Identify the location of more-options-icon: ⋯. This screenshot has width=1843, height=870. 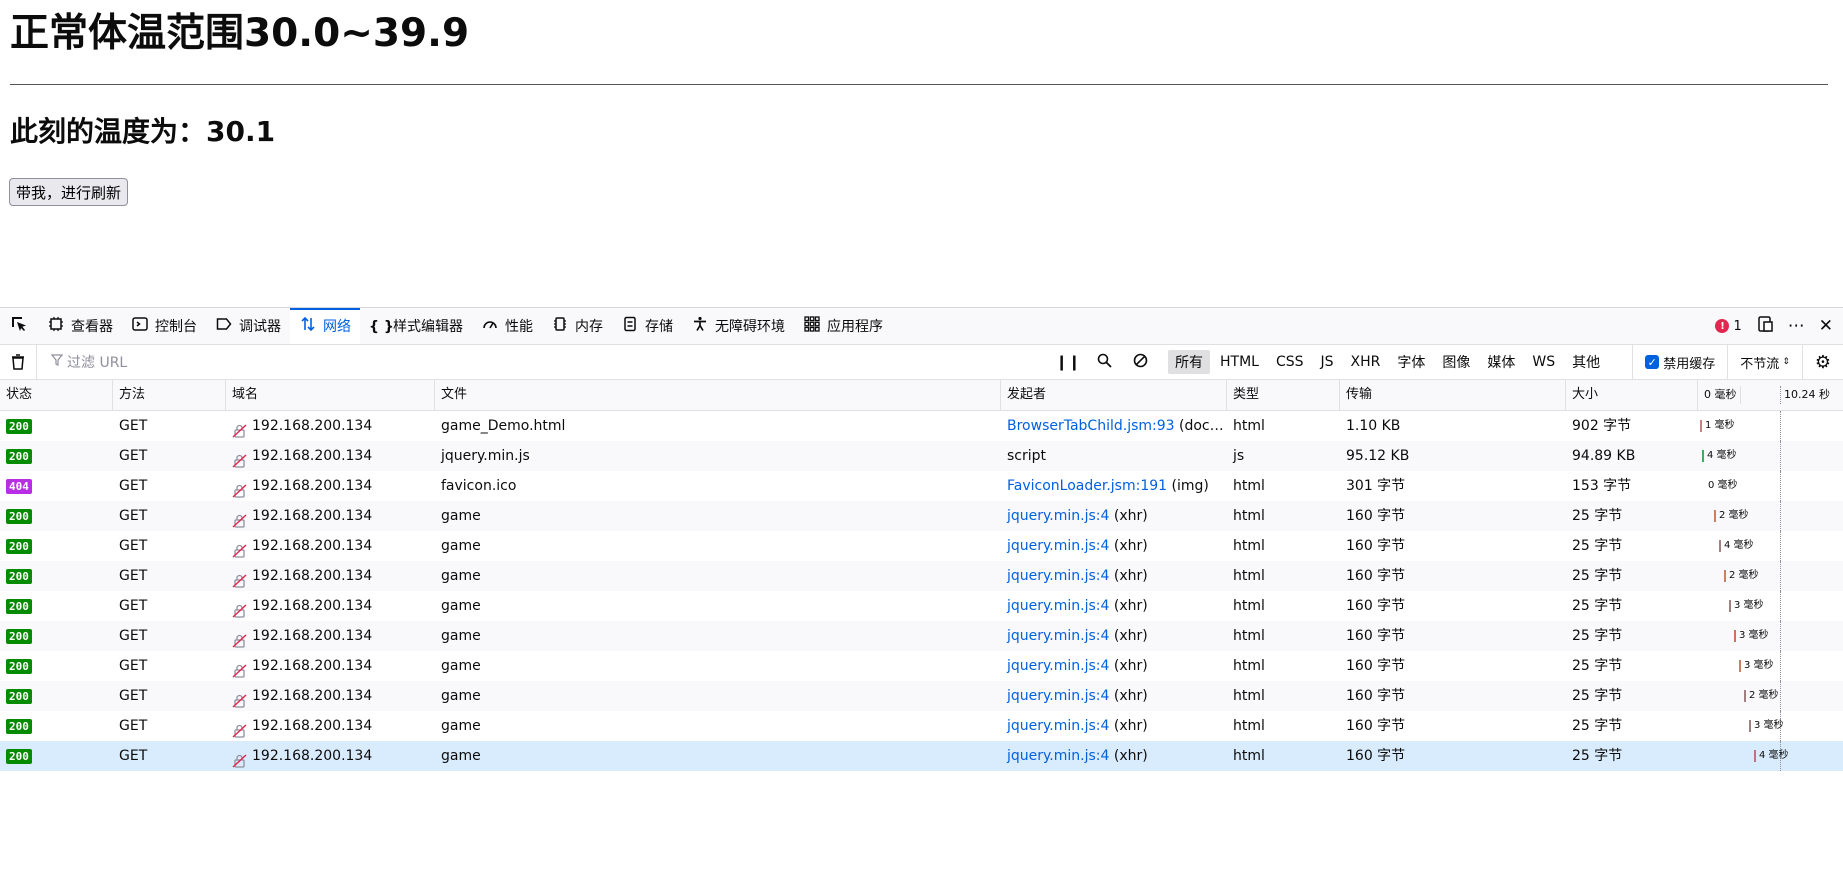
(1796, 326).